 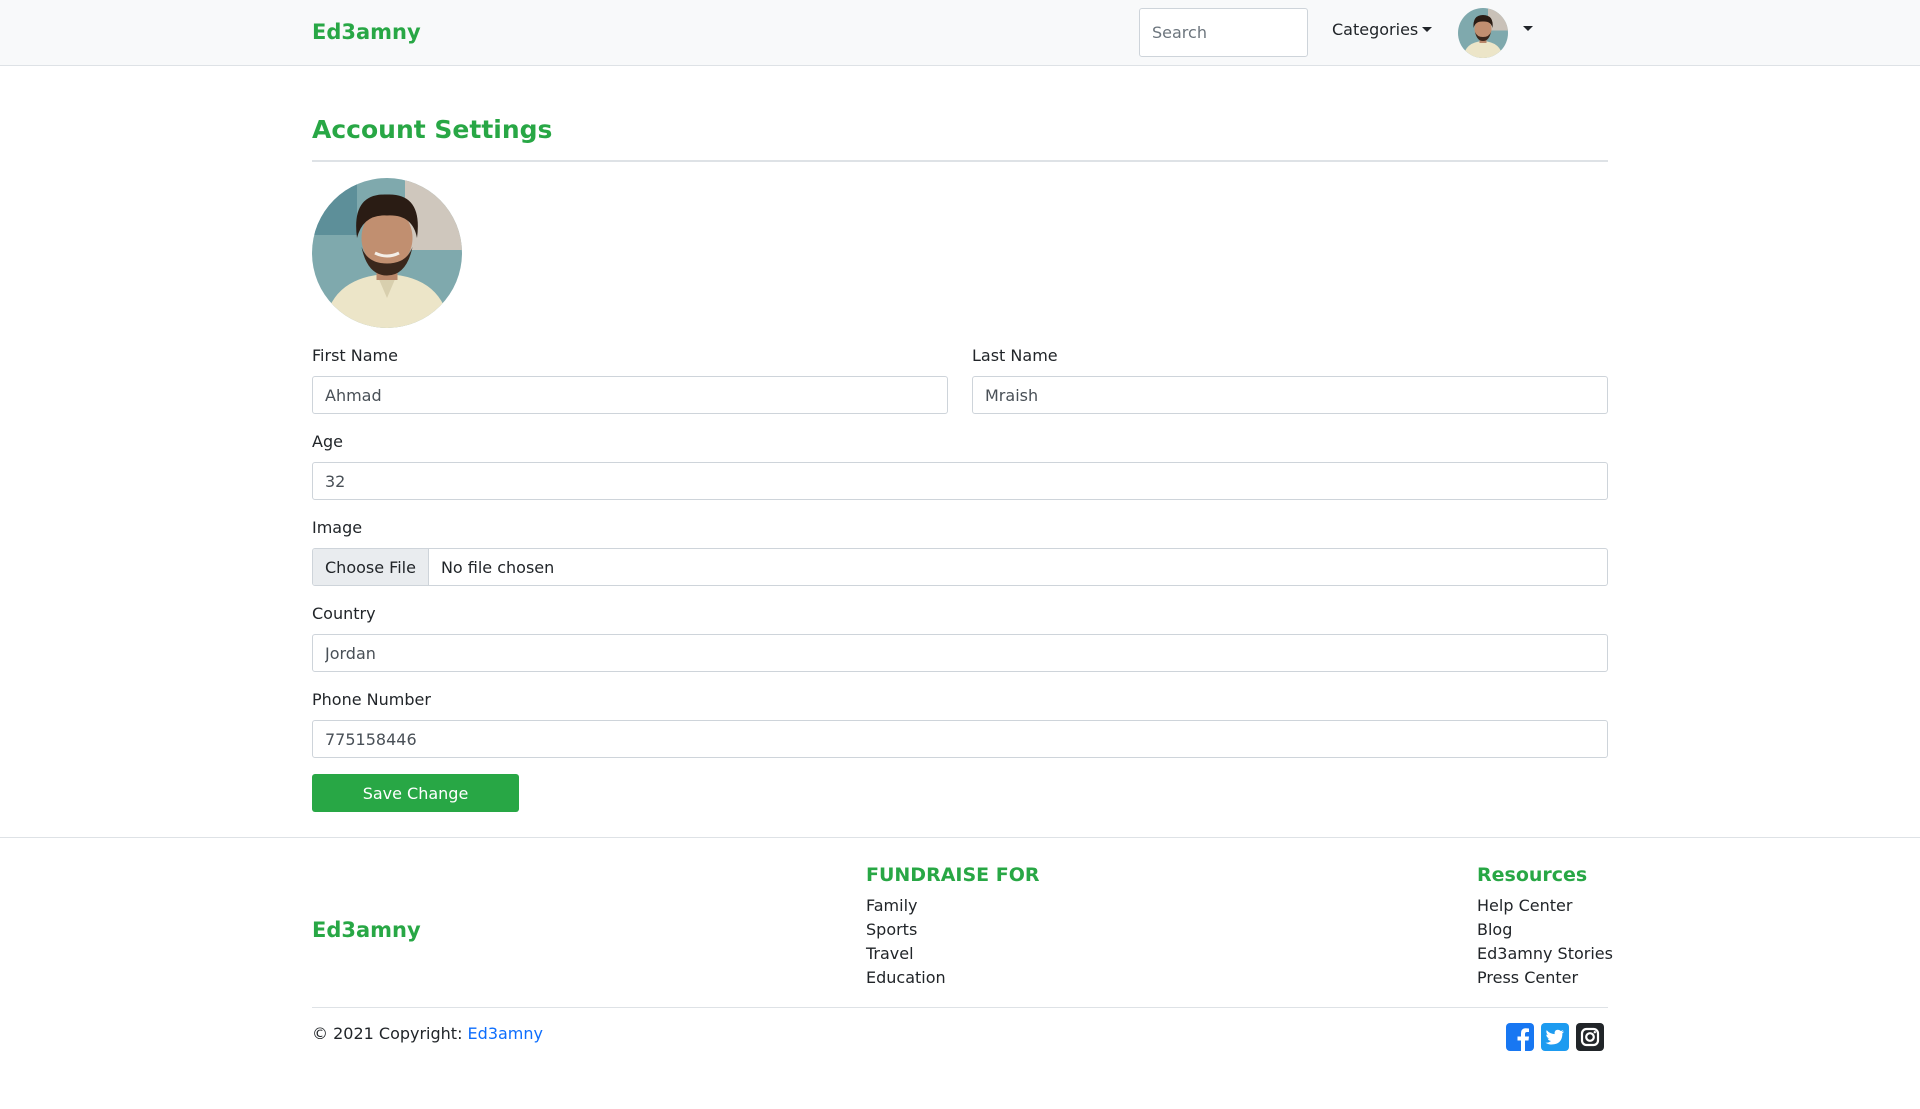 What do you see at coordinates (1545, 906) in the screenshot?
I see `resources-link-help-center: Help Center` at bounding box center [1545, 906].